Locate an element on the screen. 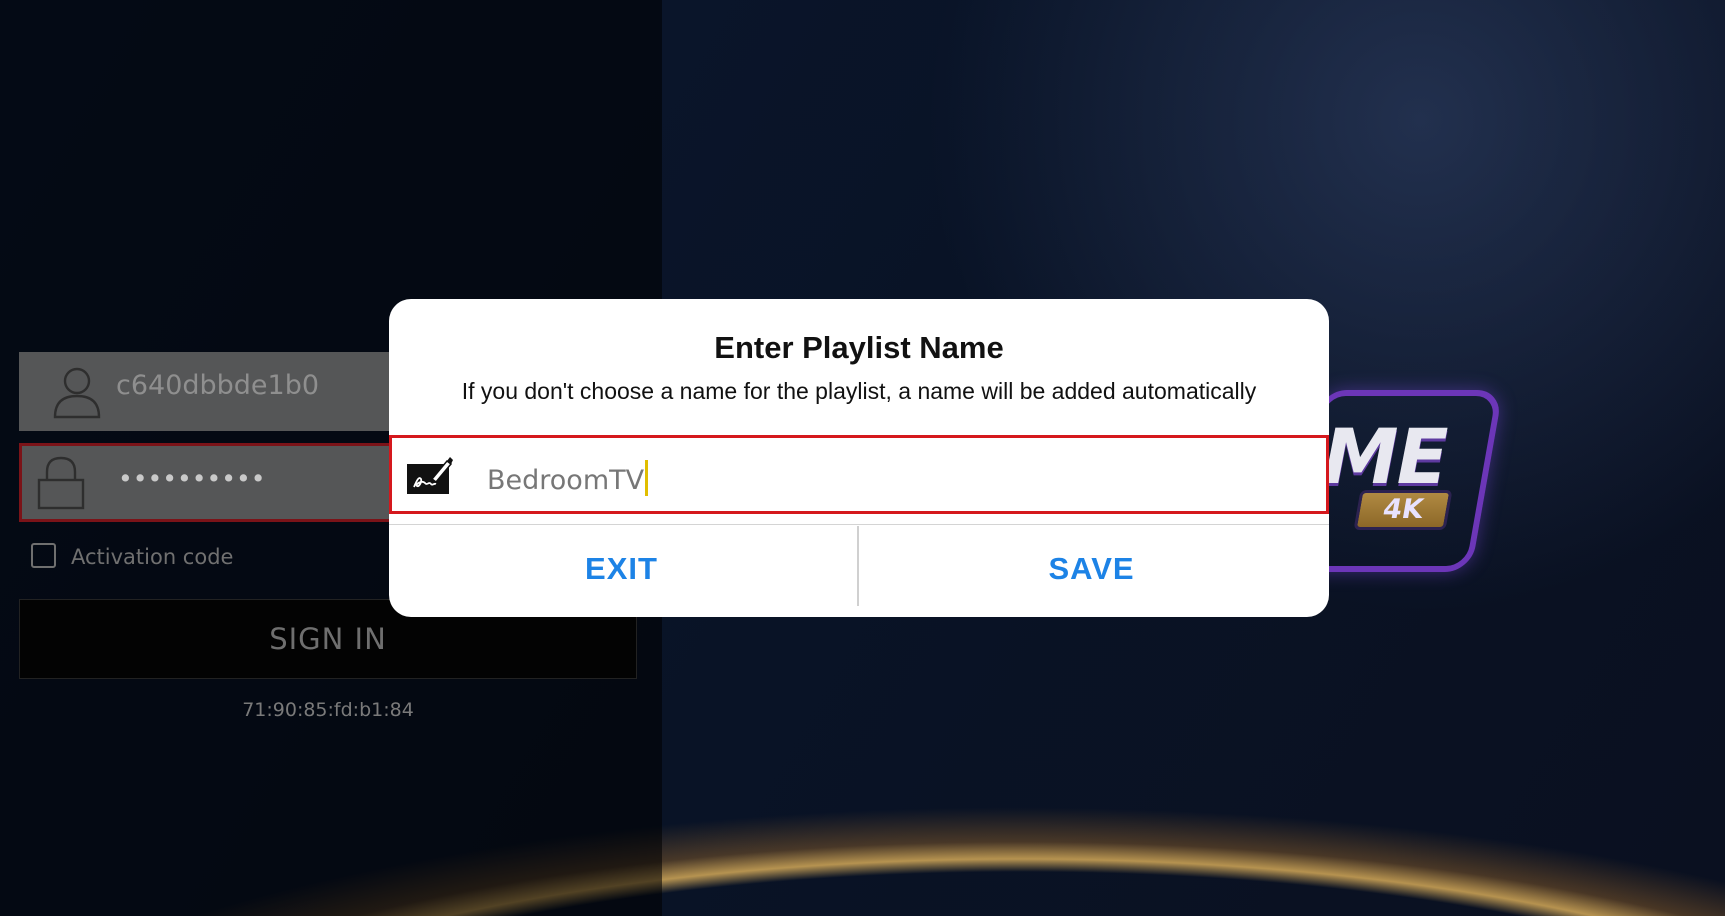  username-value: c640dbbde1b0 is located at coordinates (218, 385).